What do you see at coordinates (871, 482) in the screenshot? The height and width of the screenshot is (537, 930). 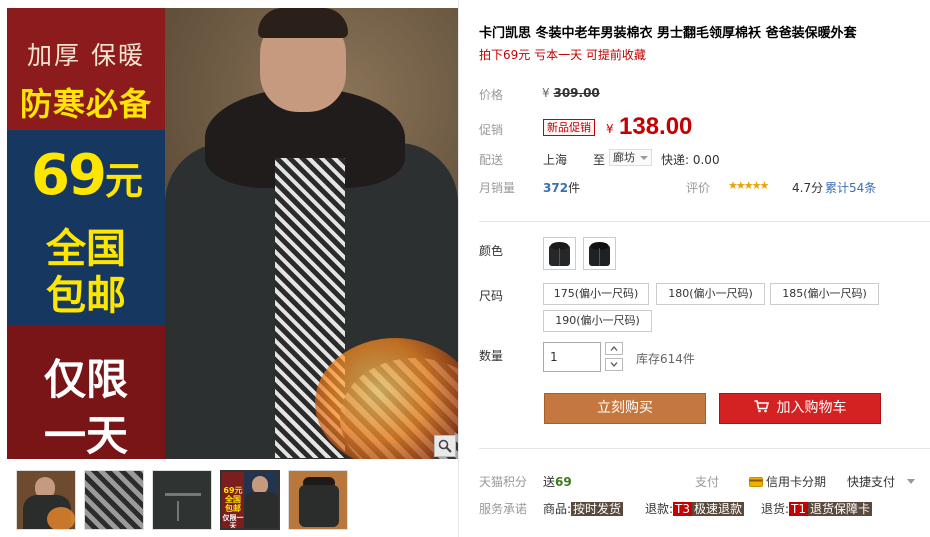 I see `quick-pay-label: 快捷支付` at bounding box center [871, 482].